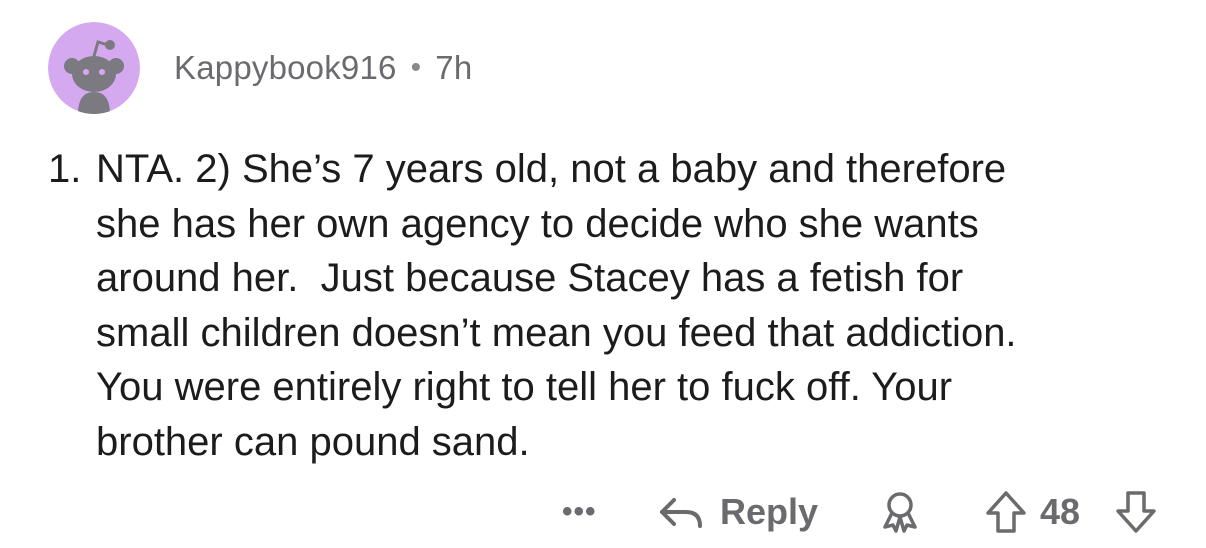 The image size is (1206, 548). I want to click on more-options-button: •••, so click(579, 512).